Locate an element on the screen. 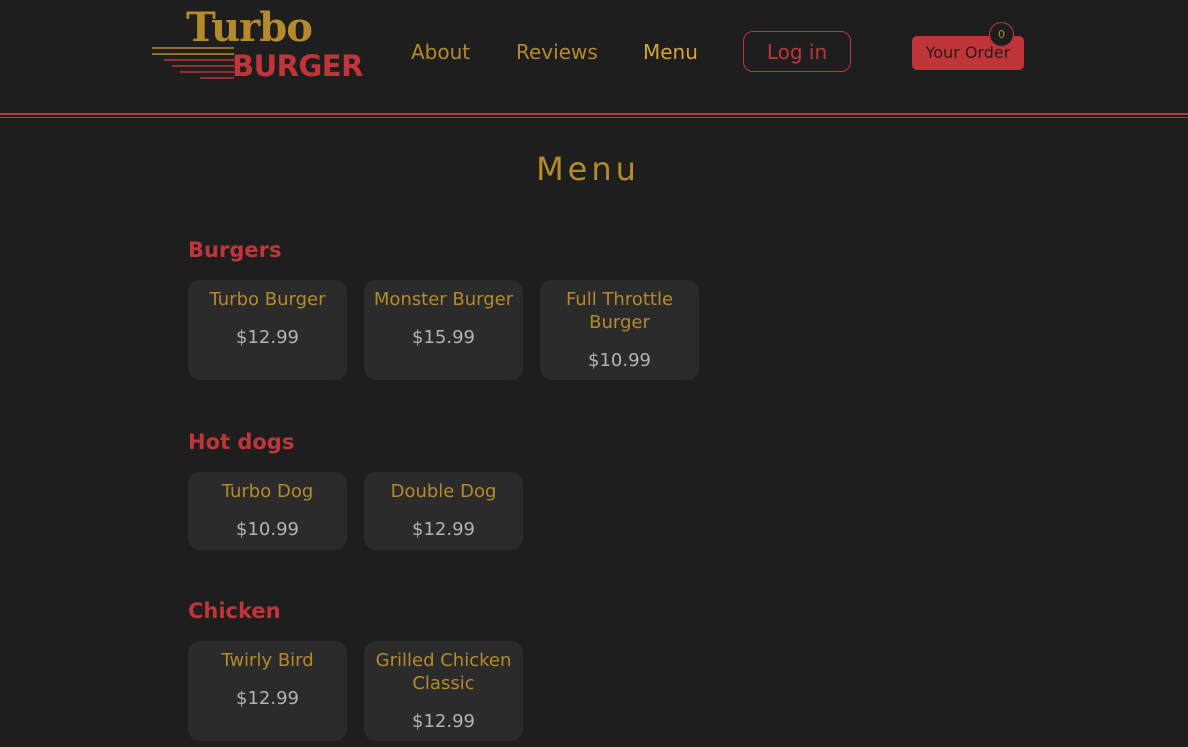 The image size is (1188, 747). menu-item-card: Turbo Dog $10.99 is located at coordinates (267, 511).